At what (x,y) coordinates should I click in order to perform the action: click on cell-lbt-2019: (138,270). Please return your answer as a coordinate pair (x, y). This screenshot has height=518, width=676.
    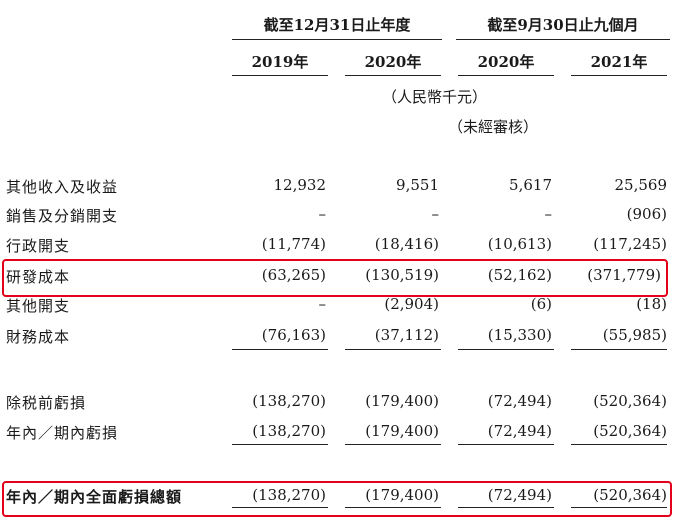
    Looking at the image, I should click on (289, 401).